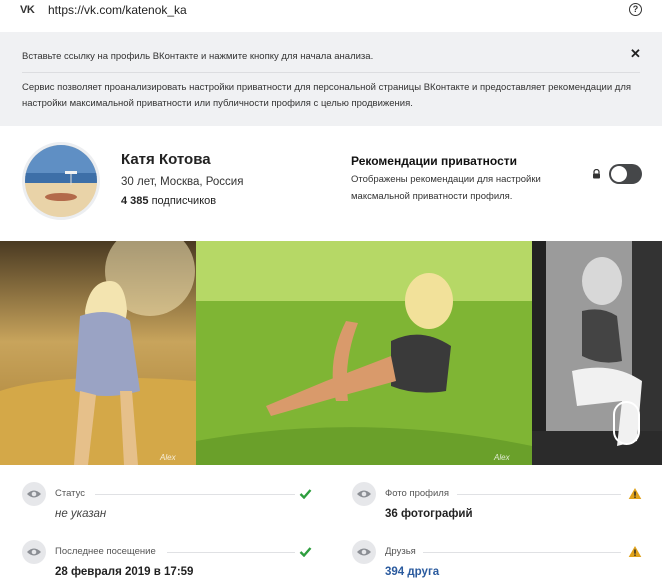 This screenshot has height=585, width=662. I want to click on profile-photo-1: Alex, so click(98, 353).